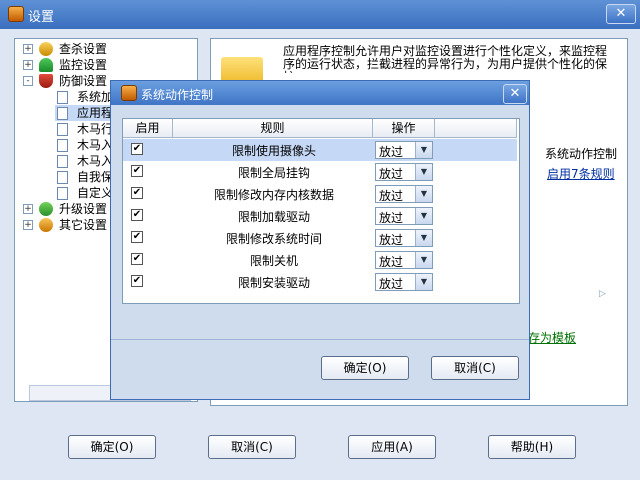 The image size is (640, 480). What do you see at coordinates (112, 447) in the screenshot?
I see `ok-button: 确定(O)` at bounding box center [112, 447].